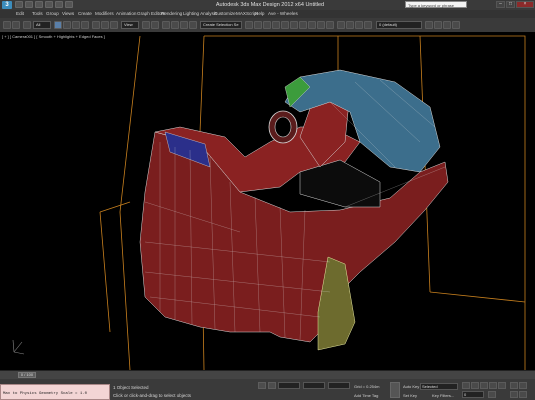 This screenshot has height=400, width=535. What do you see at coordinates (410, 395) in the screenshot?
I see `set-key-button: Set Key` at bounding box center [410, 395].